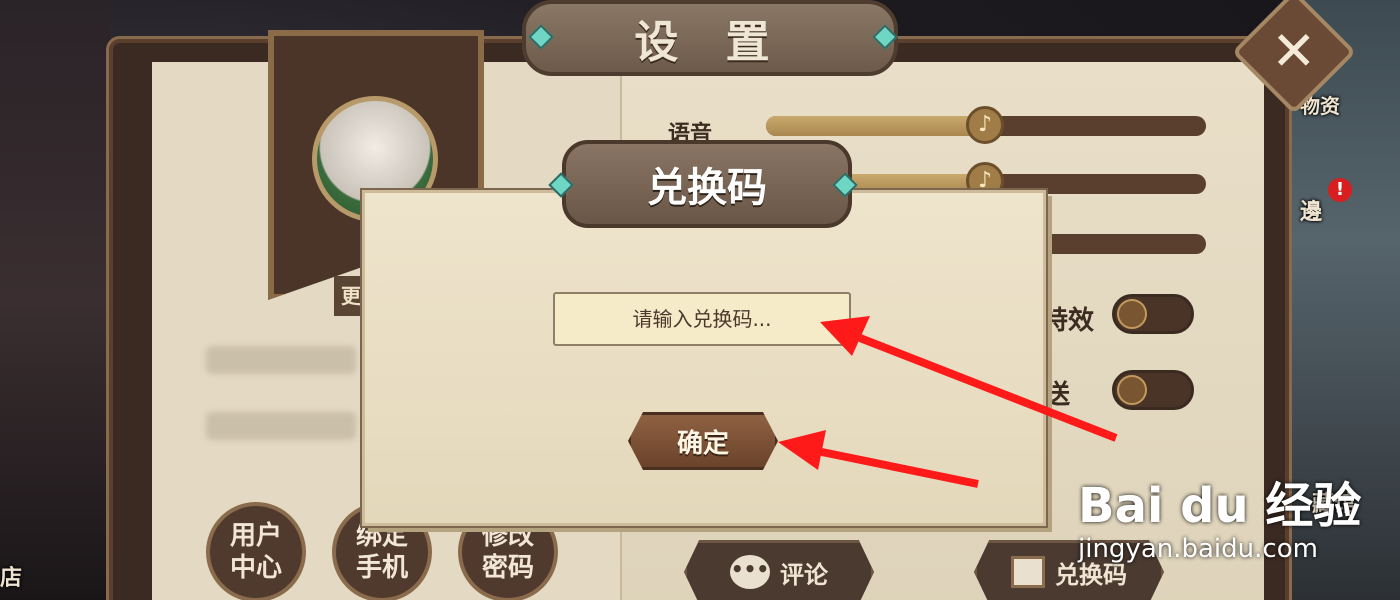  I want to click on settings-title: 设 置, so click(710, 42).